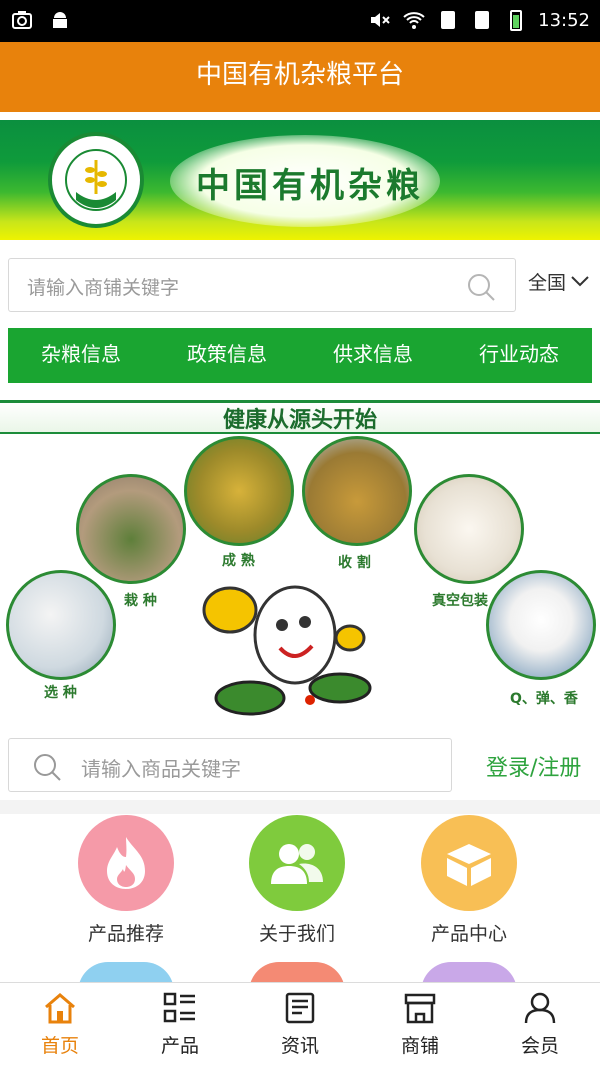 The height and width of the screenshot is (1067, 600). Describe the element at coordinates (373, 355) in the screenshot. I see `category-tab-supply-demand: 供求信息` at that location.